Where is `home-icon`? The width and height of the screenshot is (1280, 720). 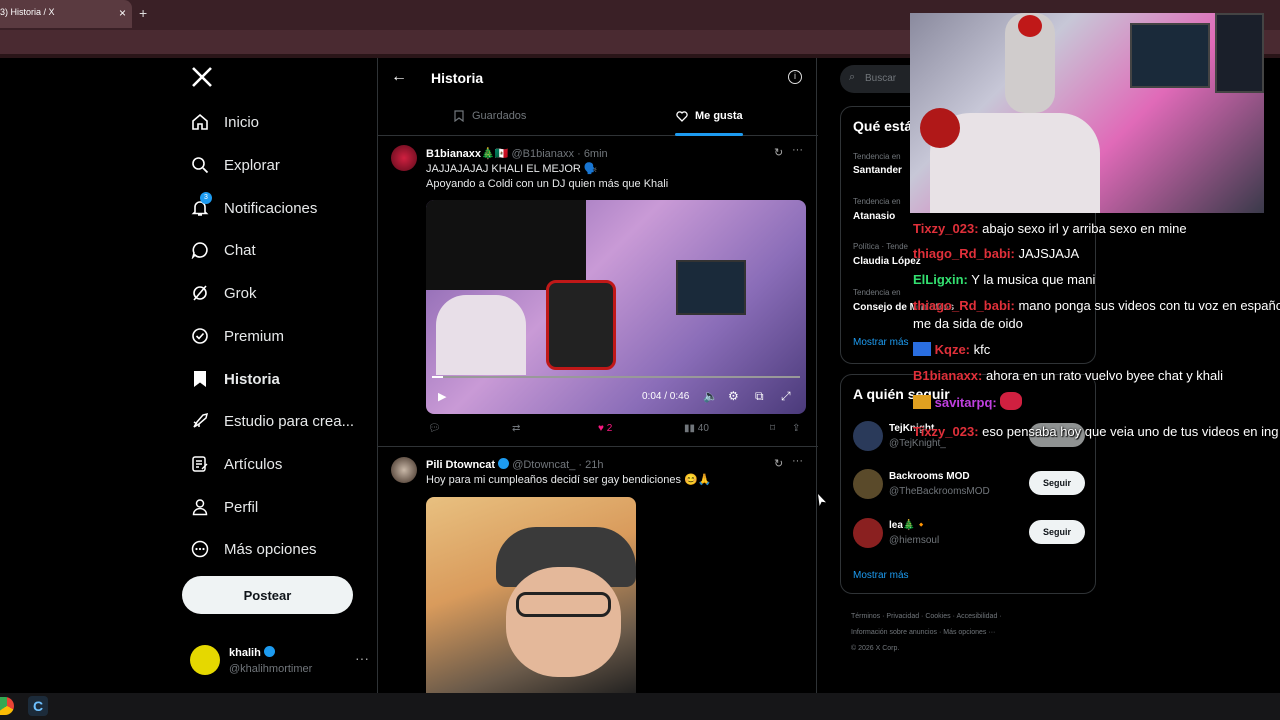
home-icon is located at coordinates (200, 122).